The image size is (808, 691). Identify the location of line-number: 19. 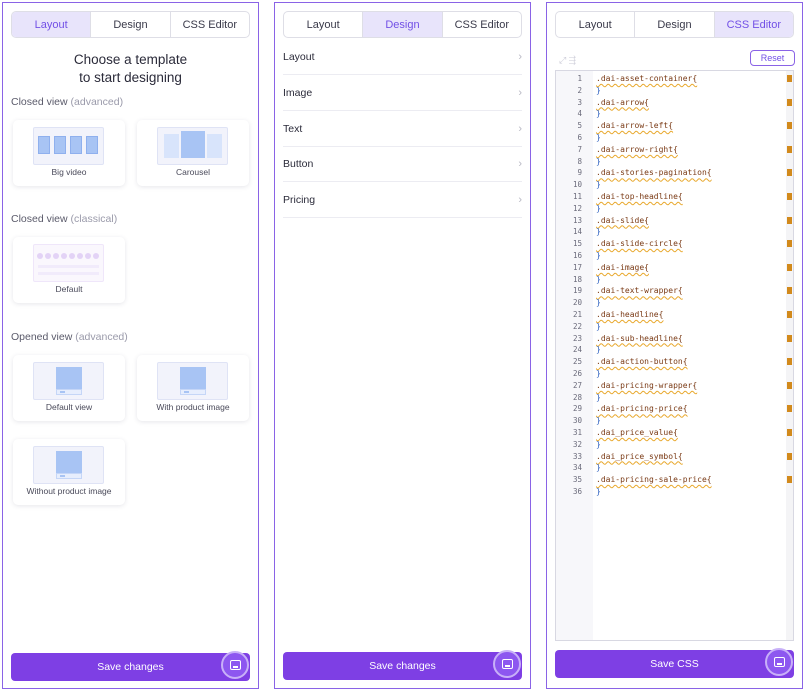
(577, 291).